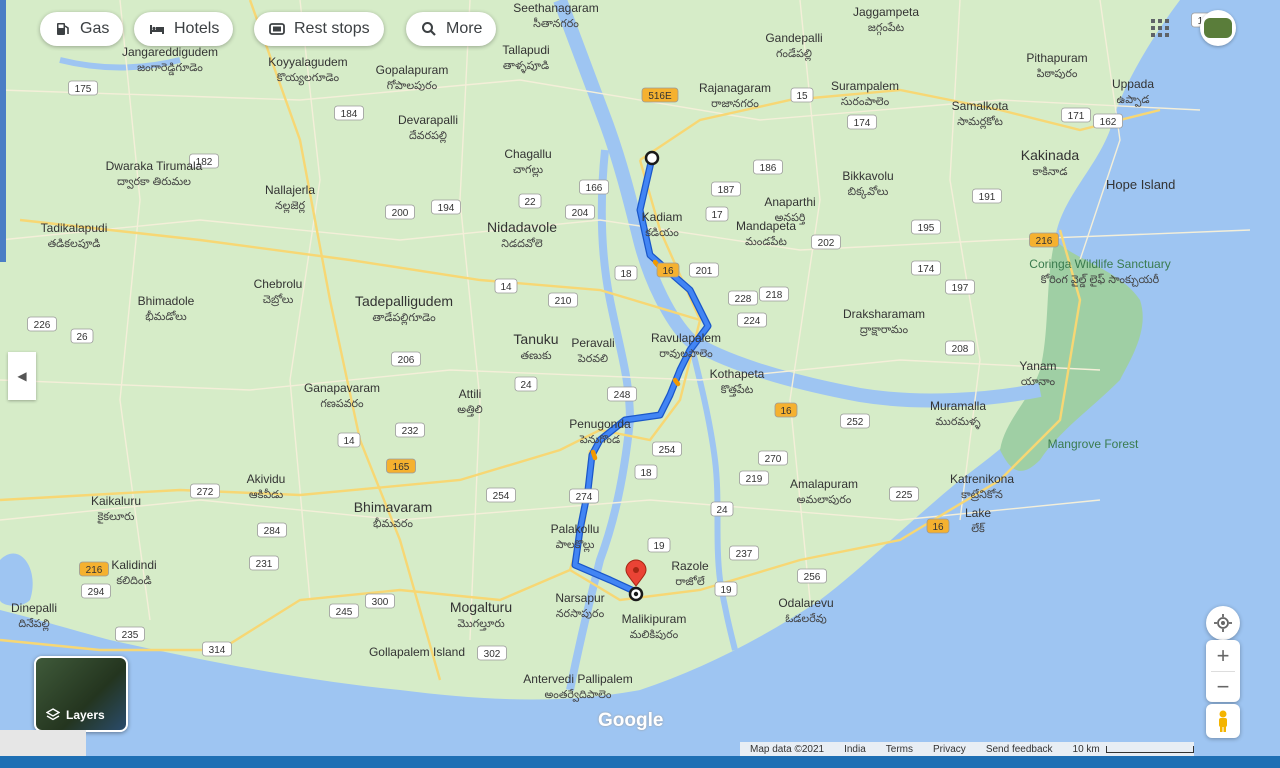 This screenshot has width=1280, height=768. I want to click on place-label: Katrenikona, so click(982, 479).